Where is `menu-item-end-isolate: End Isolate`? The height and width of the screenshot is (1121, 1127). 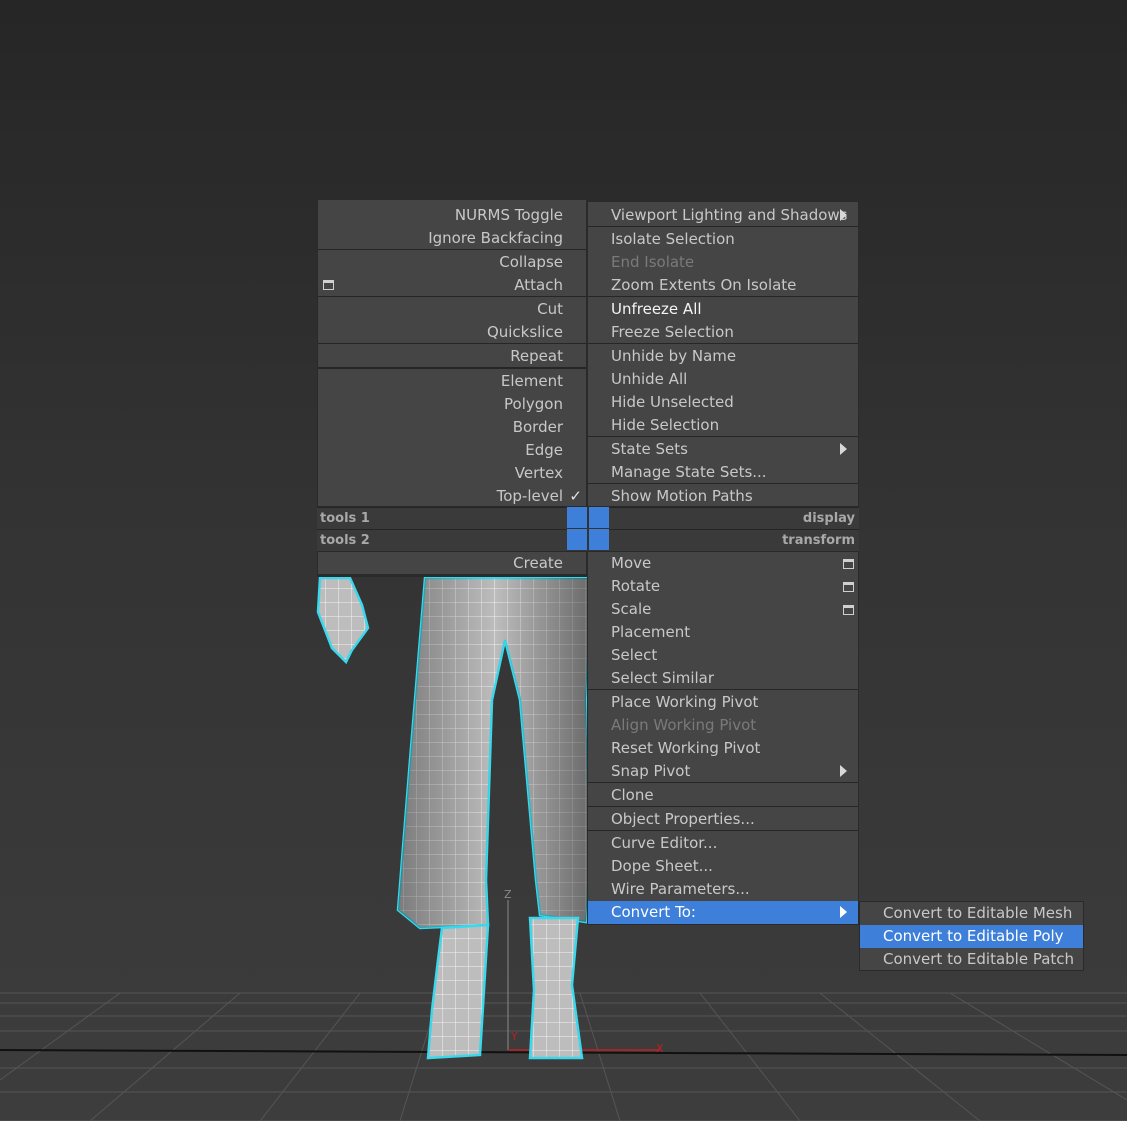
menu-item-end-isolate: End Isolate is located at coordinates (653, 262).